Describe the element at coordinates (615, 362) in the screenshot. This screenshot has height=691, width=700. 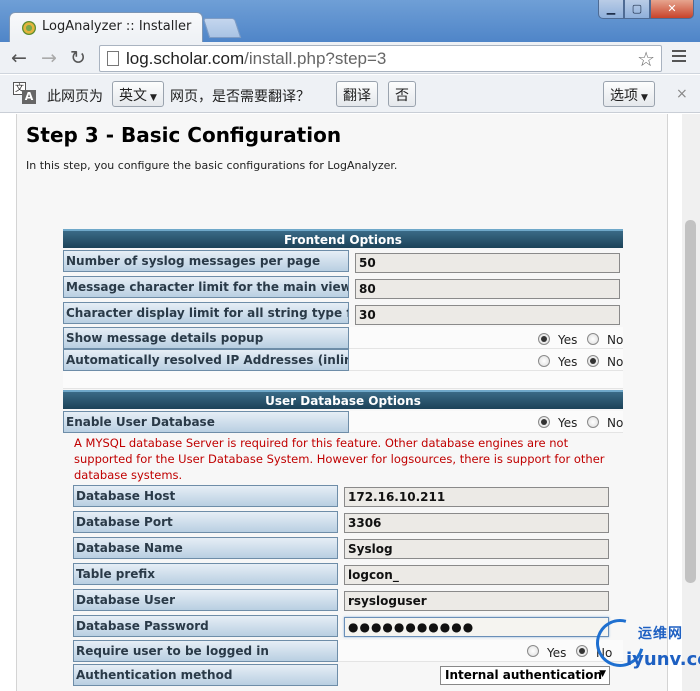
I see `resolve-ip-no-label: No` at that location.